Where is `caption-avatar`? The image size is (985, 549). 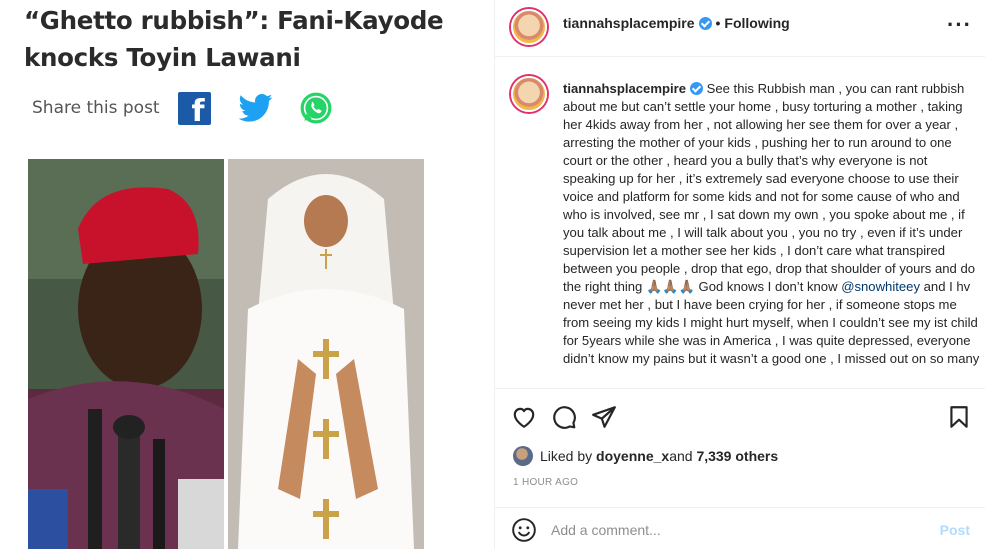 caption-avatar is located at coordinates (529, 94).